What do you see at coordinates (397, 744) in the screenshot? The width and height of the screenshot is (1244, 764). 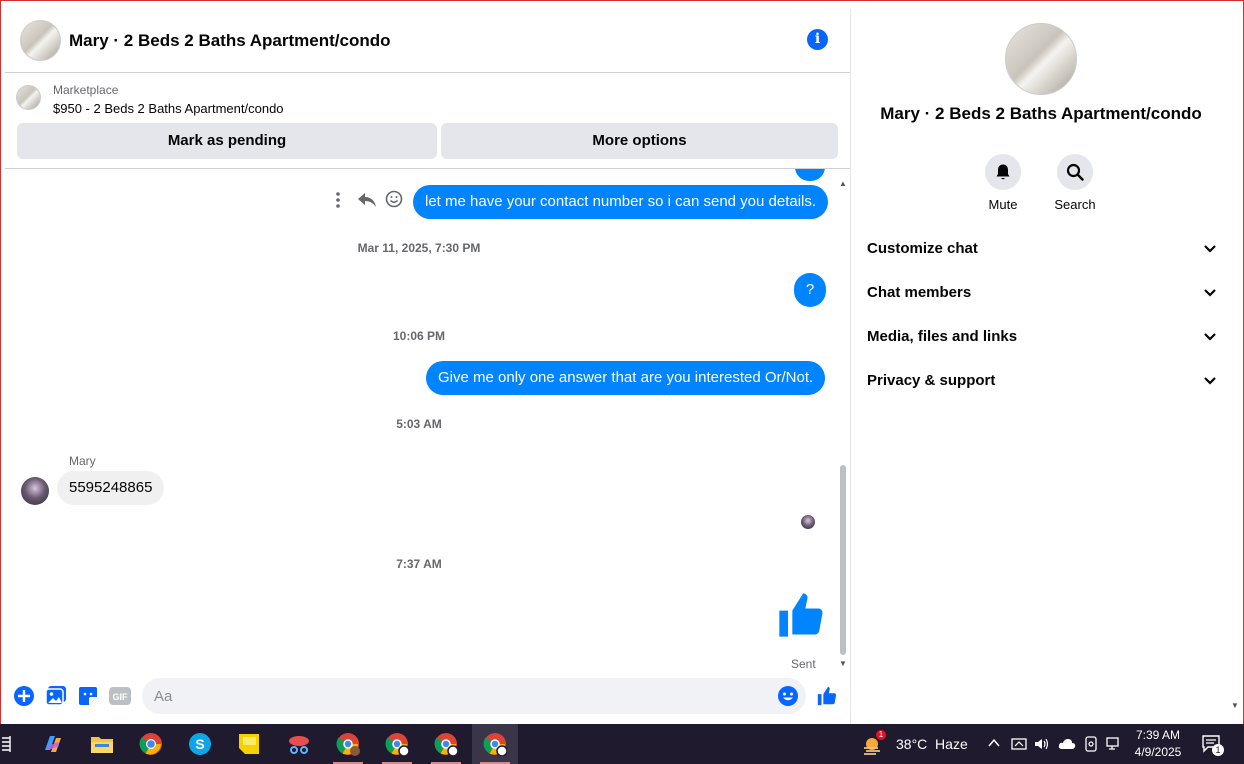 I see `chrome-profile-2-icon` at bounding box center [397, 744].